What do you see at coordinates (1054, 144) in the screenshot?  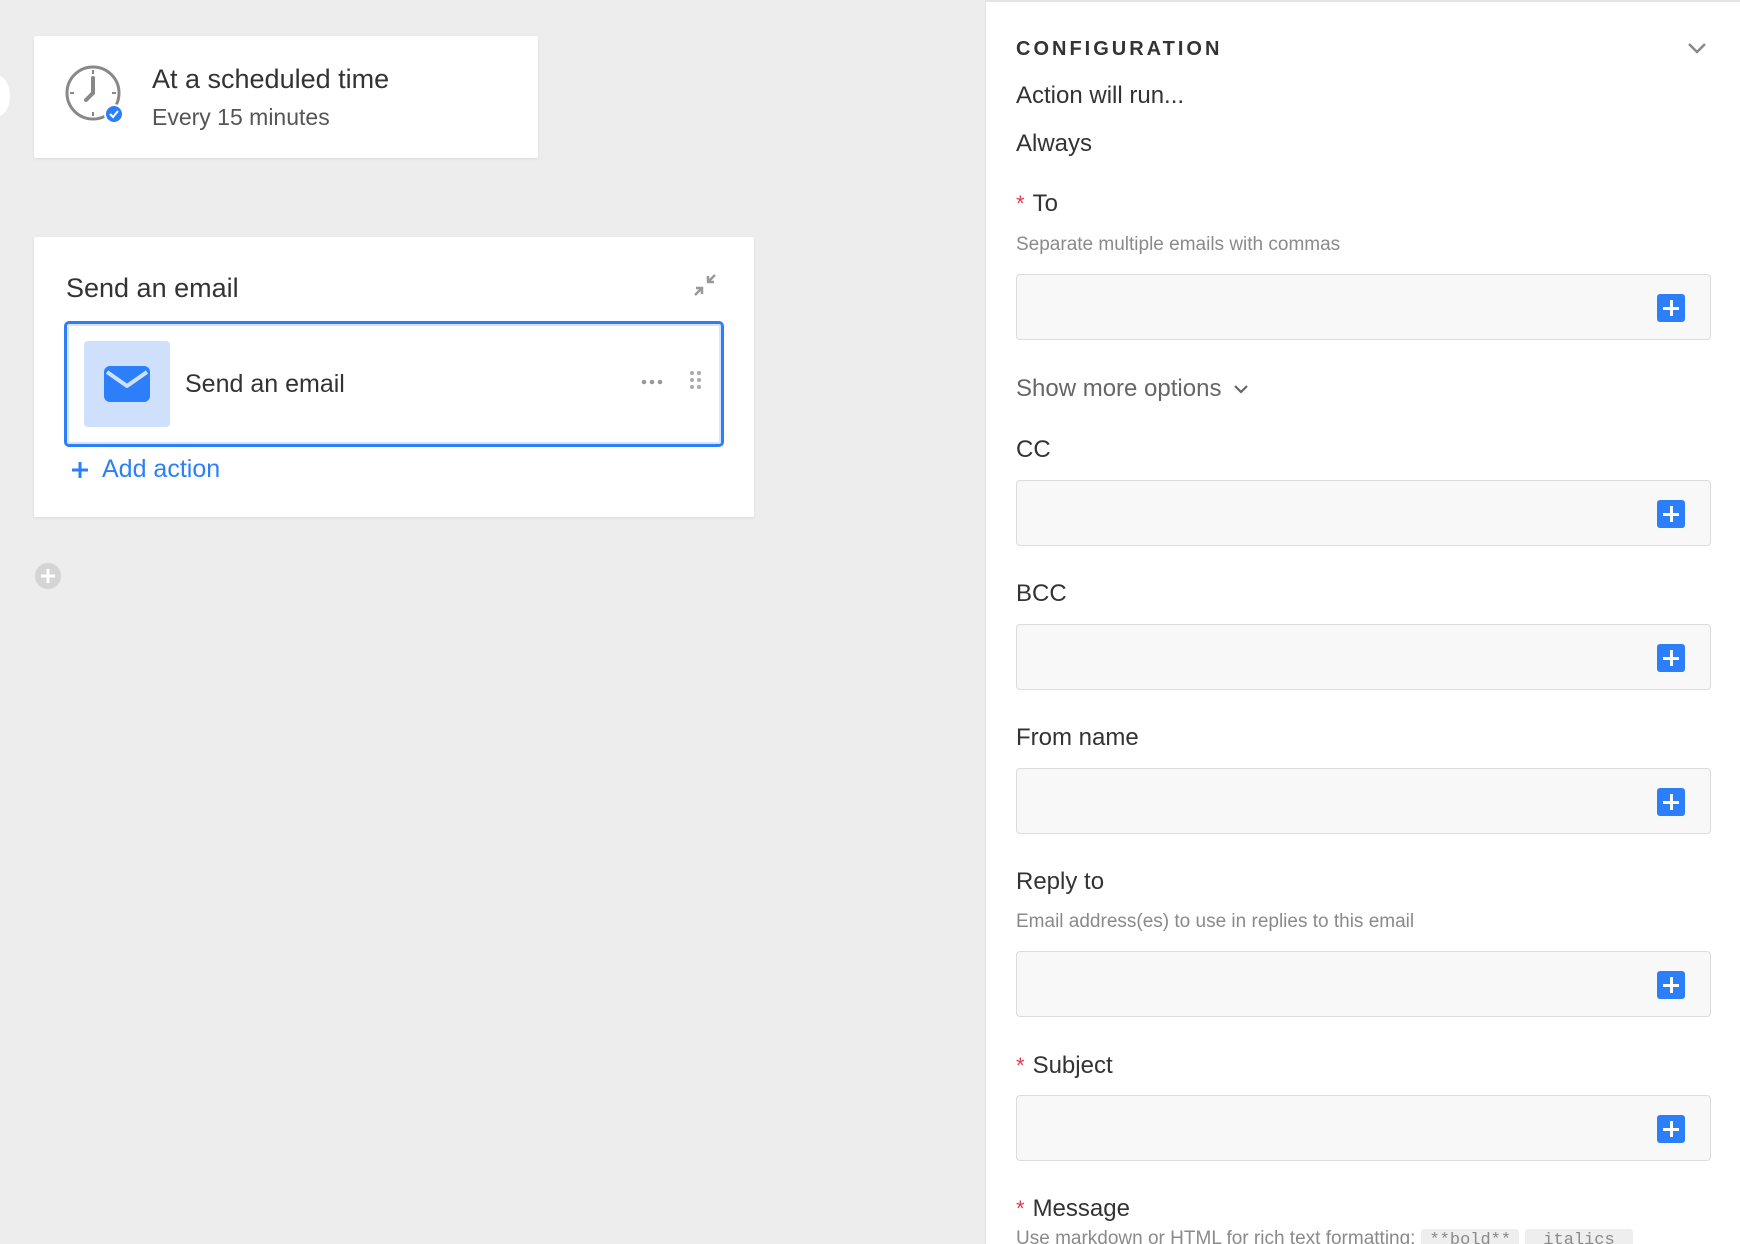 I see `run-condition-value: Always` at bounding box center [1054, 144].